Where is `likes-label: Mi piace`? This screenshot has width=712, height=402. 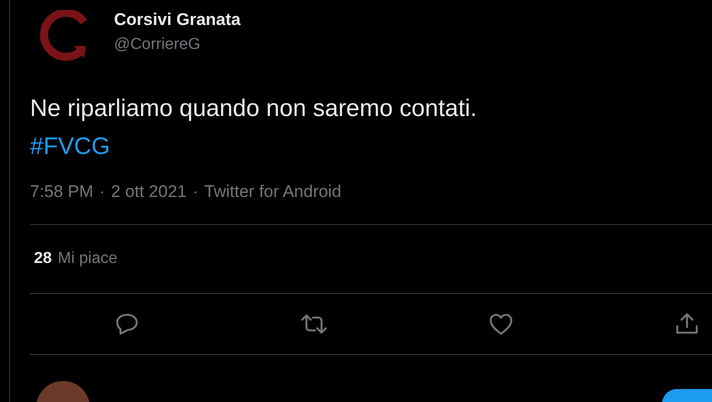
likes-label: Mi piace is located at coordinates (88, 259).